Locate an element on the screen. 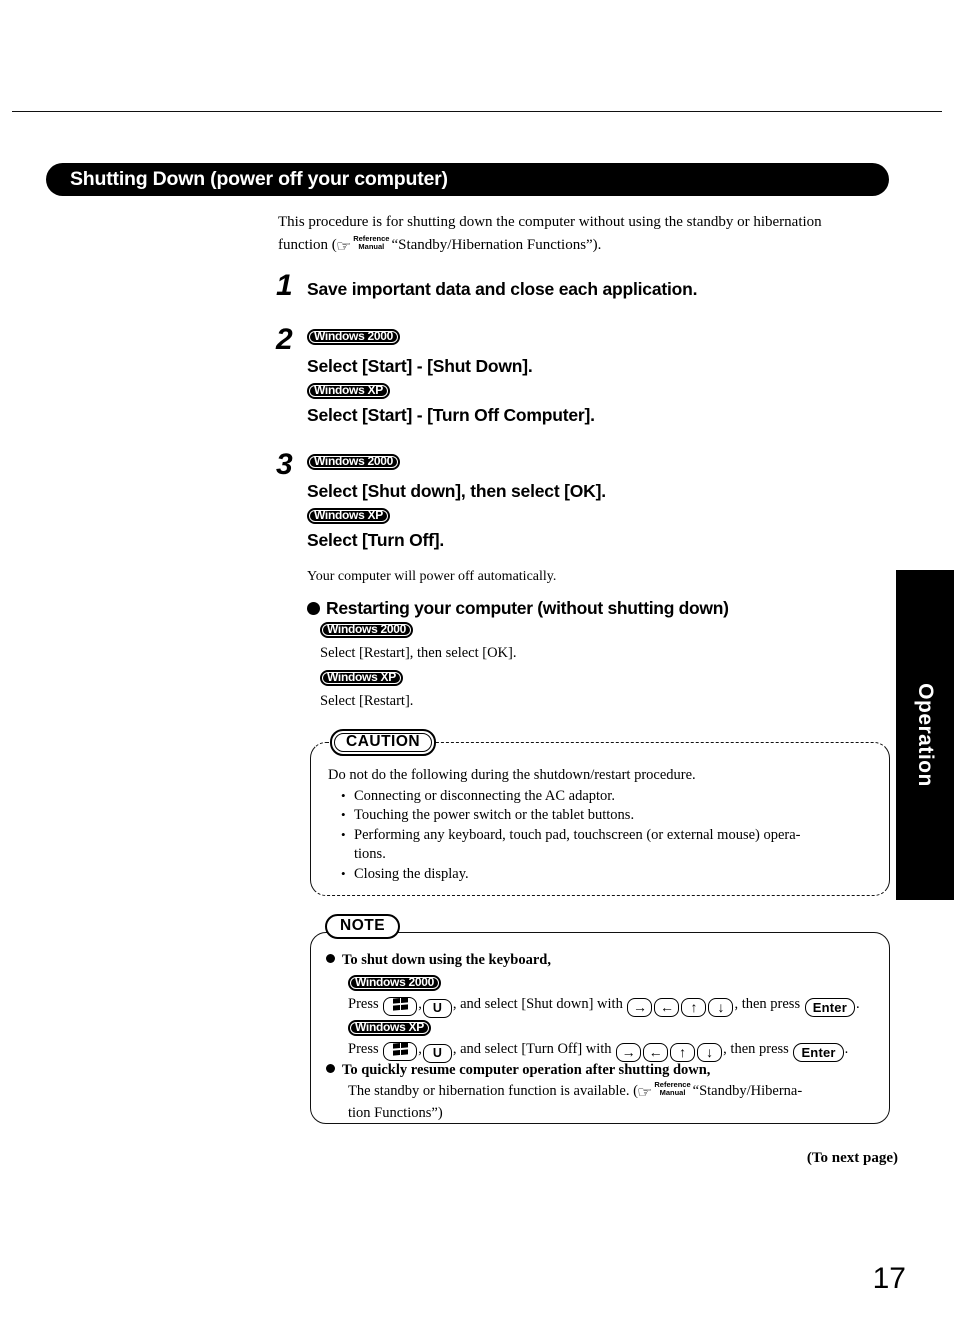 This screenshot has height=1339, width=954. arrow-down-key-icon: ↓ is located at coordinates (721, 1007).